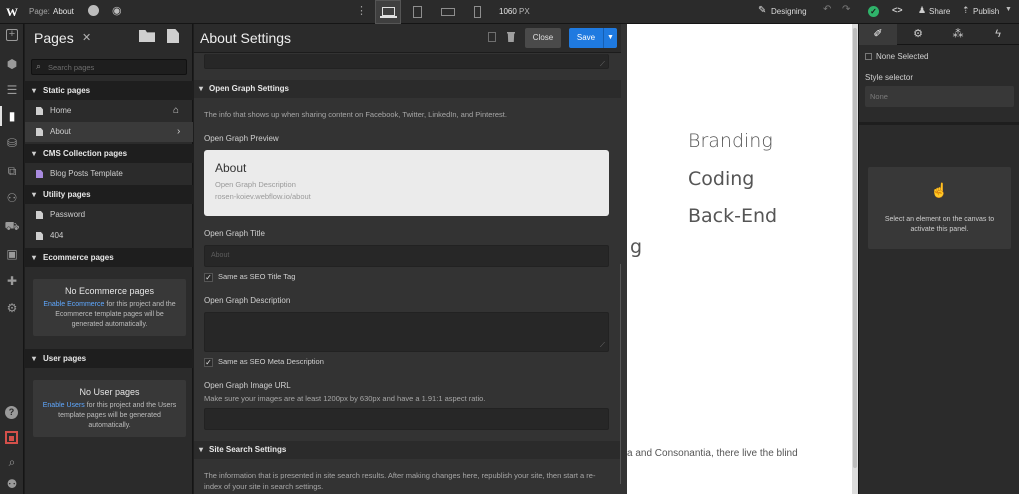 The height and width of the screenshot is (494, 1019). What do you see at coordinates (868, 56) in the screenshot?
I see `unchecked-box-icon` at bounding box center [868, 56].